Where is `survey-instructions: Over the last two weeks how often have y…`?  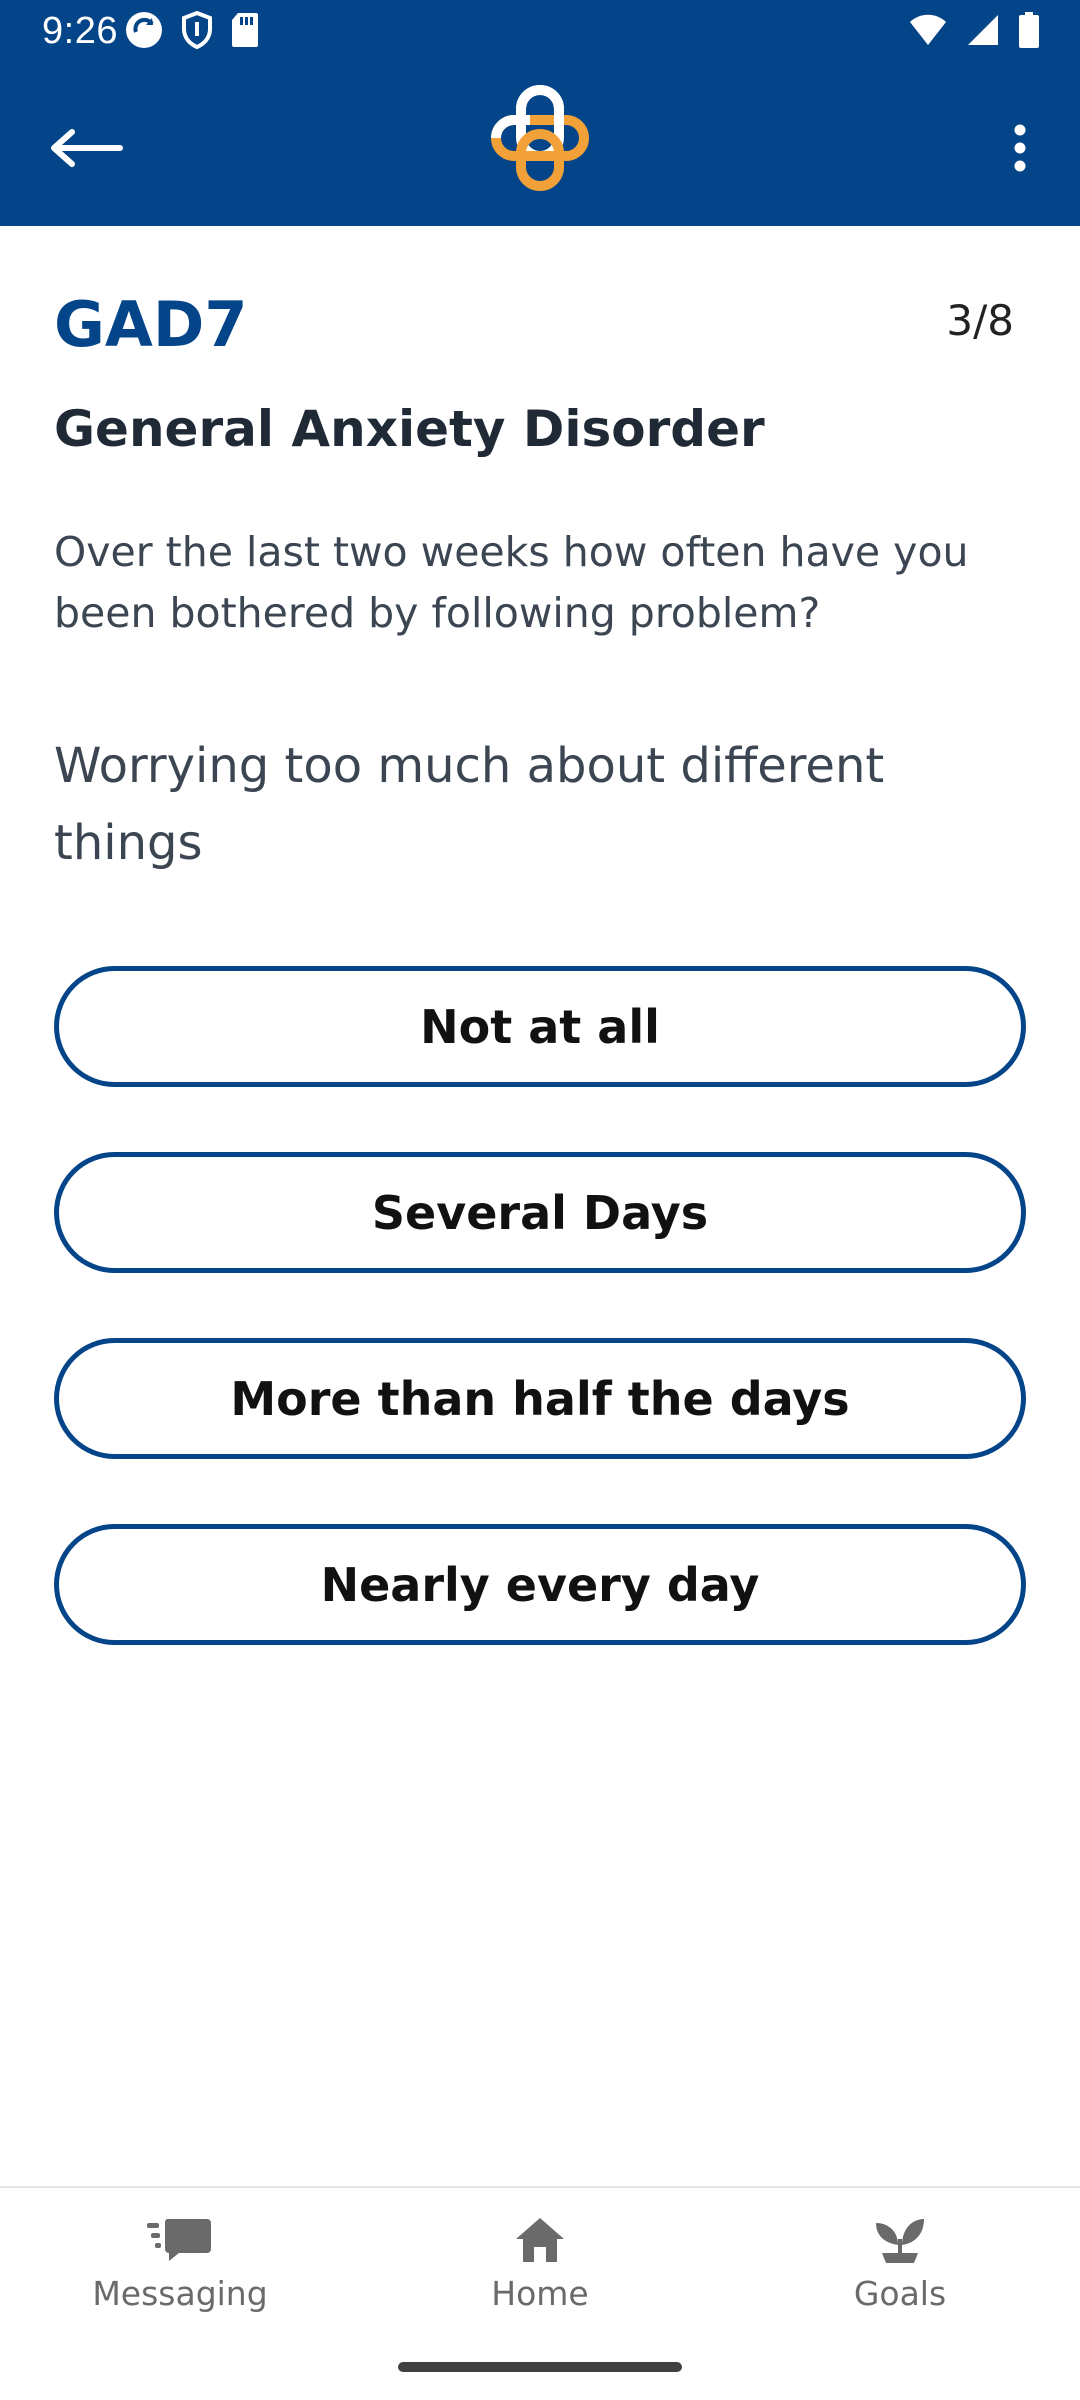 survey-instructions: Over the last two weeks how often have y… is located at coordinates (511, 582).